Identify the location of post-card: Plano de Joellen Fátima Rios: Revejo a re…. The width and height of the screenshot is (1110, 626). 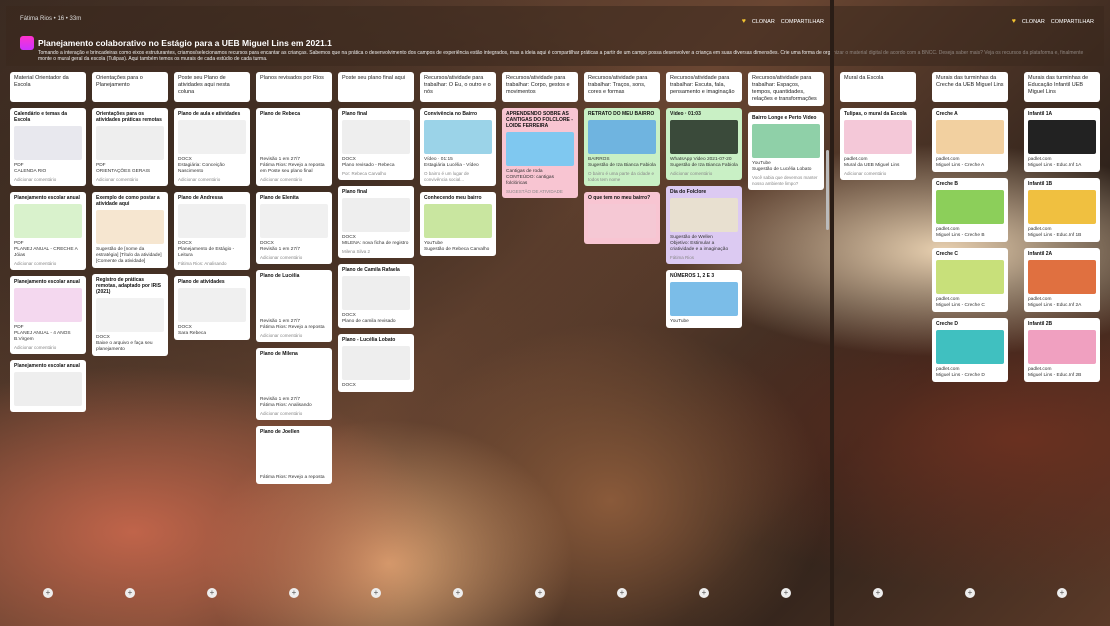
(294, 455).